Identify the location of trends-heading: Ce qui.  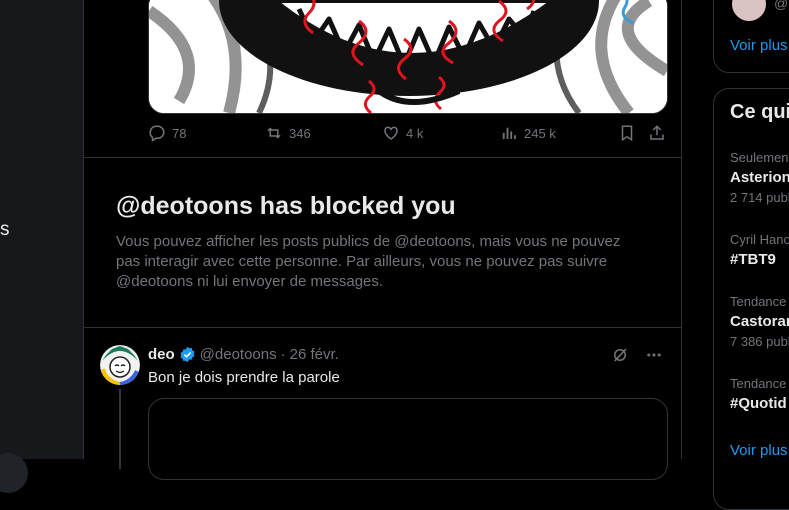
(759, 112).